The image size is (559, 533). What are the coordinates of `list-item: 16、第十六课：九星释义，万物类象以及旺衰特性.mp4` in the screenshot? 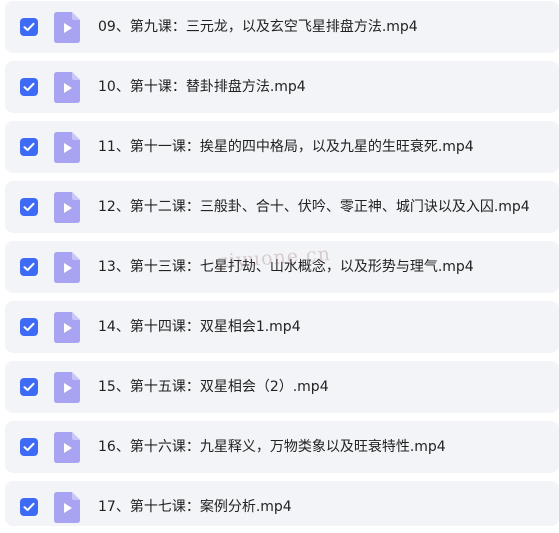 It's located at (282, 447).